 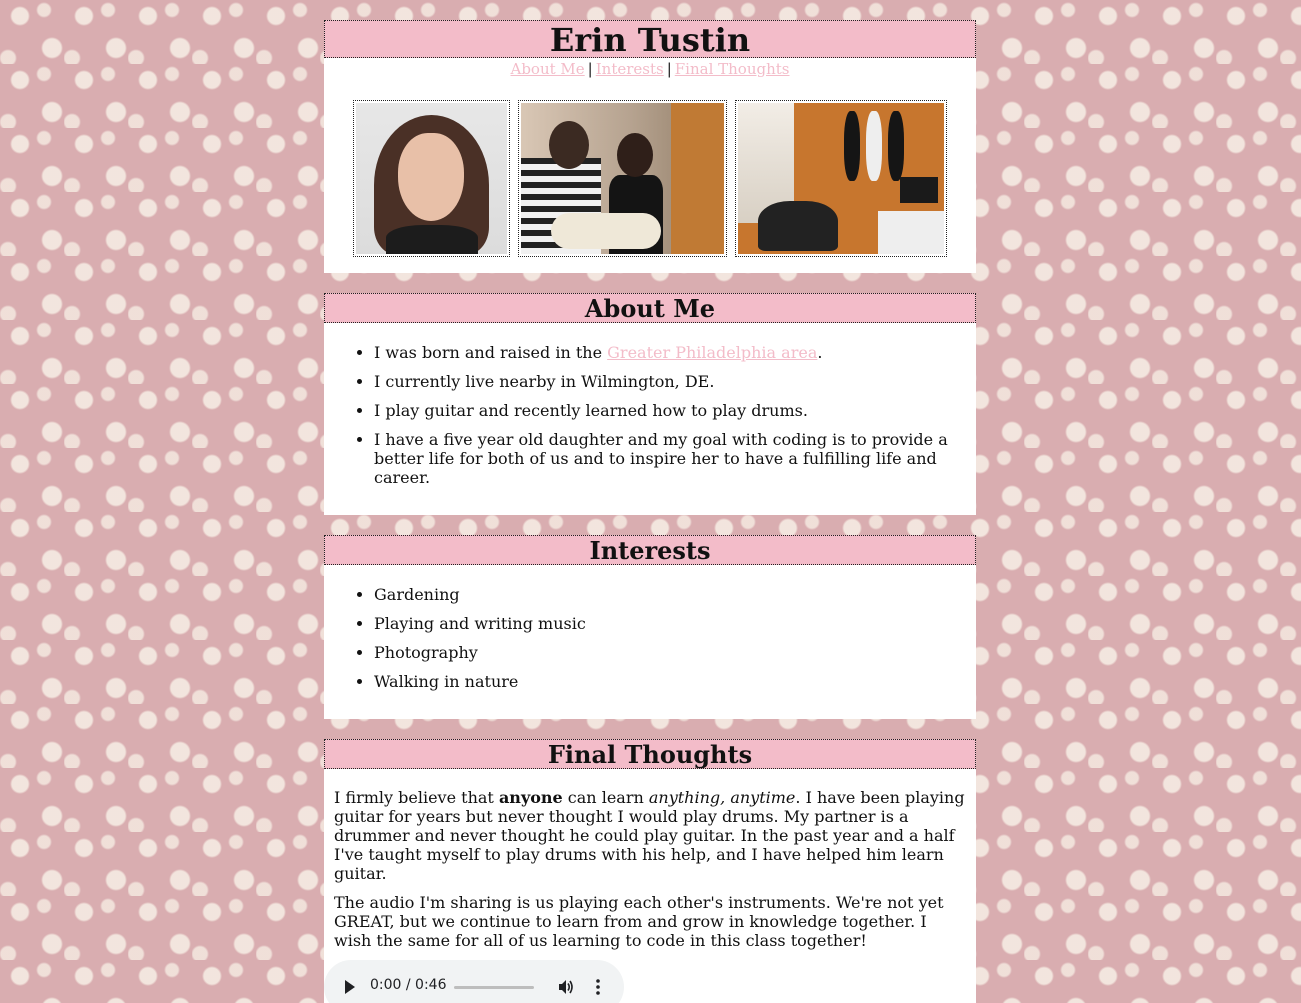 I want to click on volume-icon, so click(x=566, y=987).